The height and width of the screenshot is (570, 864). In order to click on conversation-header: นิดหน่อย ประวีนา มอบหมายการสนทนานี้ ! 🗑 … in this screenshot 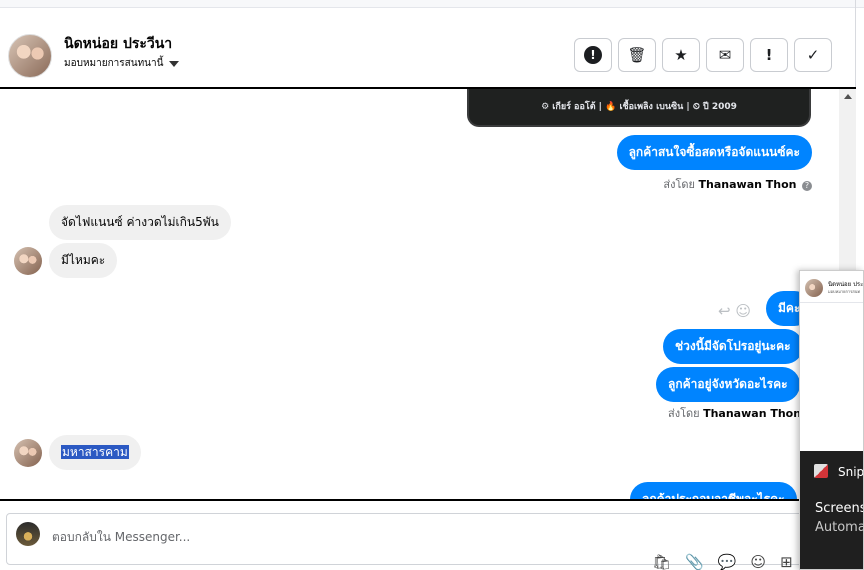, I will do `click(427, 48)`.